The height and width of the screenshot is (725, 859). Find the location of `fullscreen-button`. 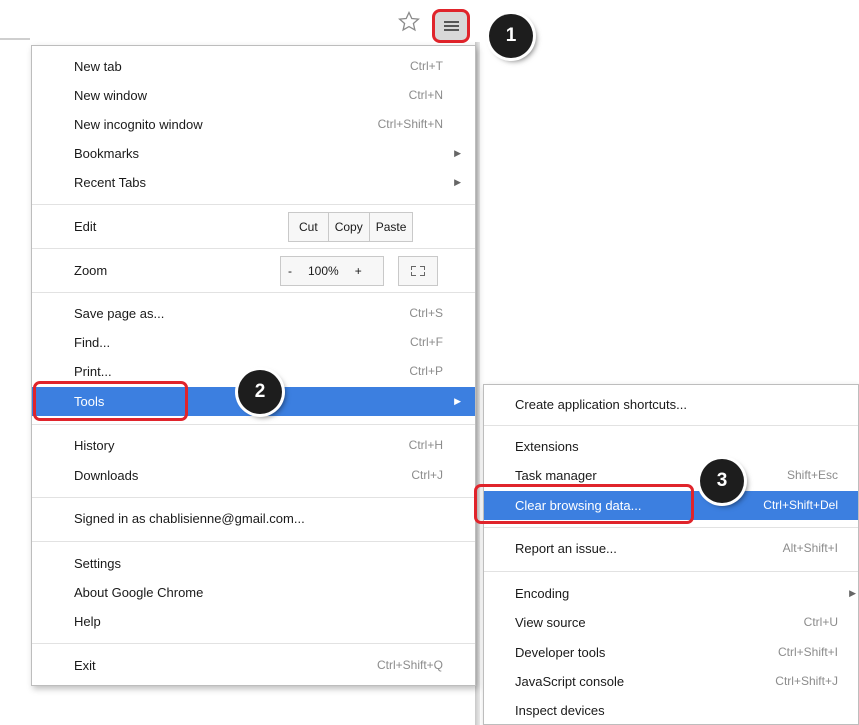

fullscreen-button is located at coordinates (418, 271).